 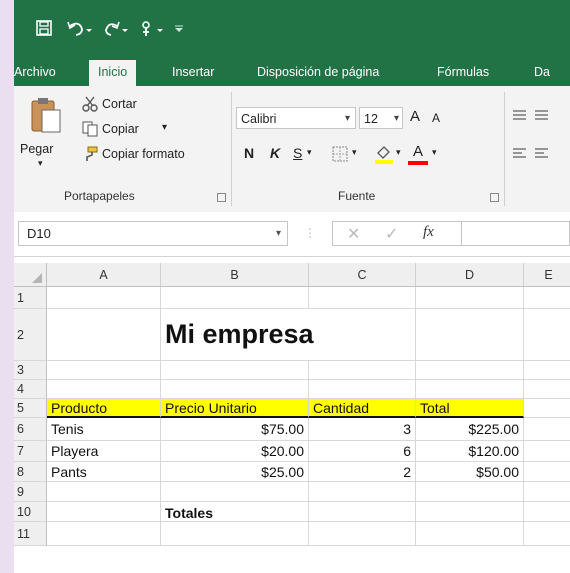 I want to click on customize-qat-icon, so click(x=179, y=30).